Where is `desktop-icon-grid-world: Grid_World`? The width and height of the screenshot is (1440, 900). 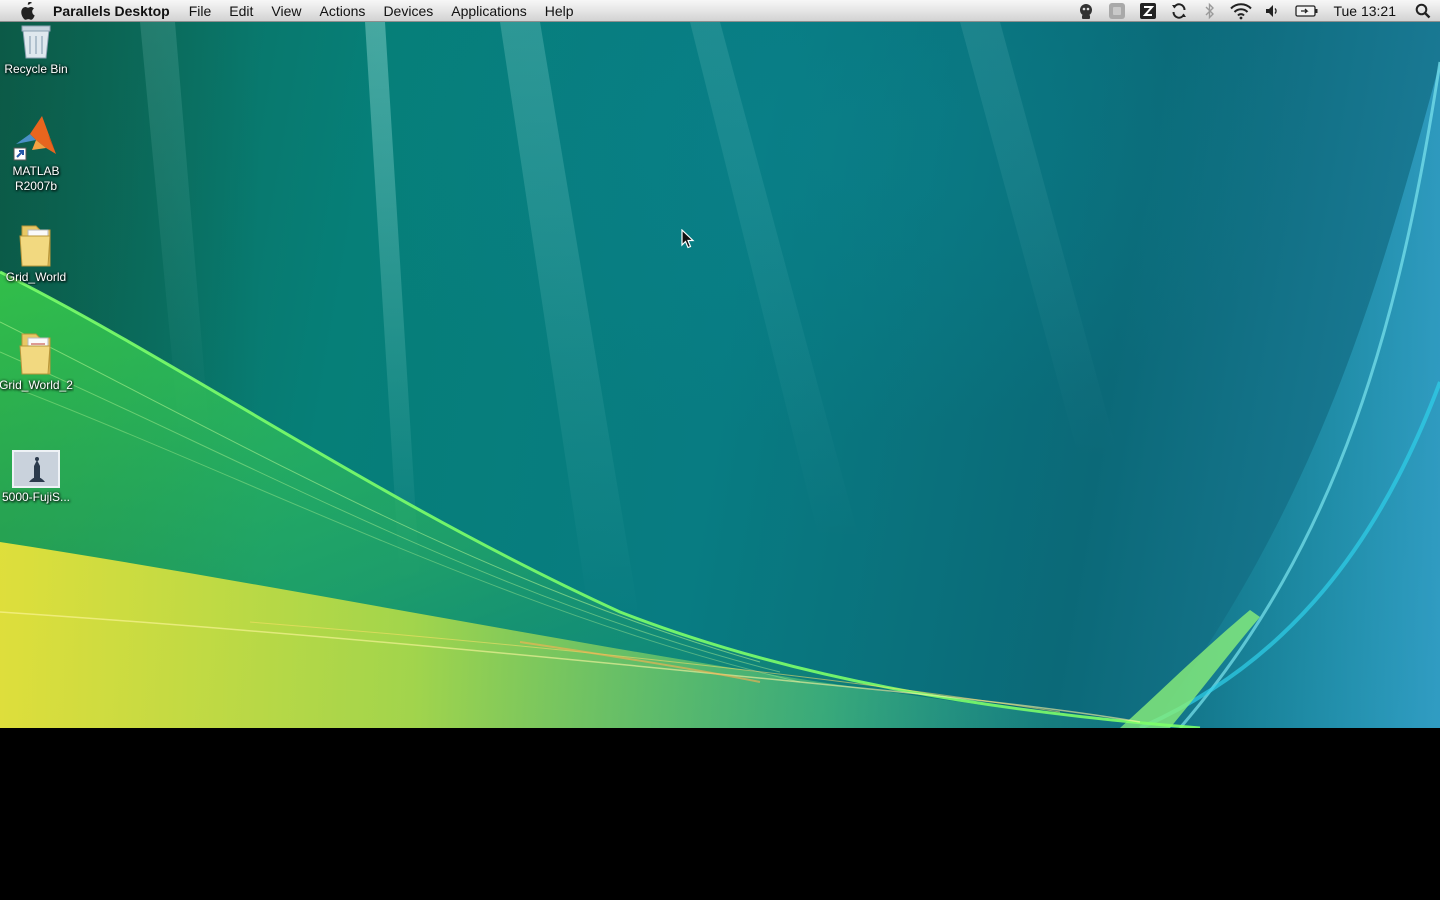 desktop-icon-grid-world: Grid_World is located at coordinates (37, 252).